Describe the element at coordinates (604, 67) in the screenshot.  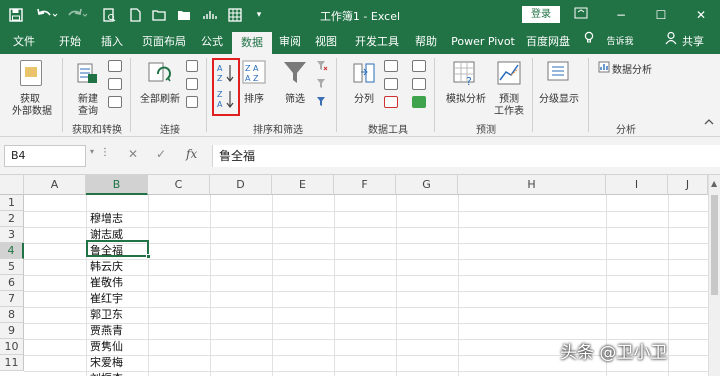
I see `data-analysis-icon` at that location.